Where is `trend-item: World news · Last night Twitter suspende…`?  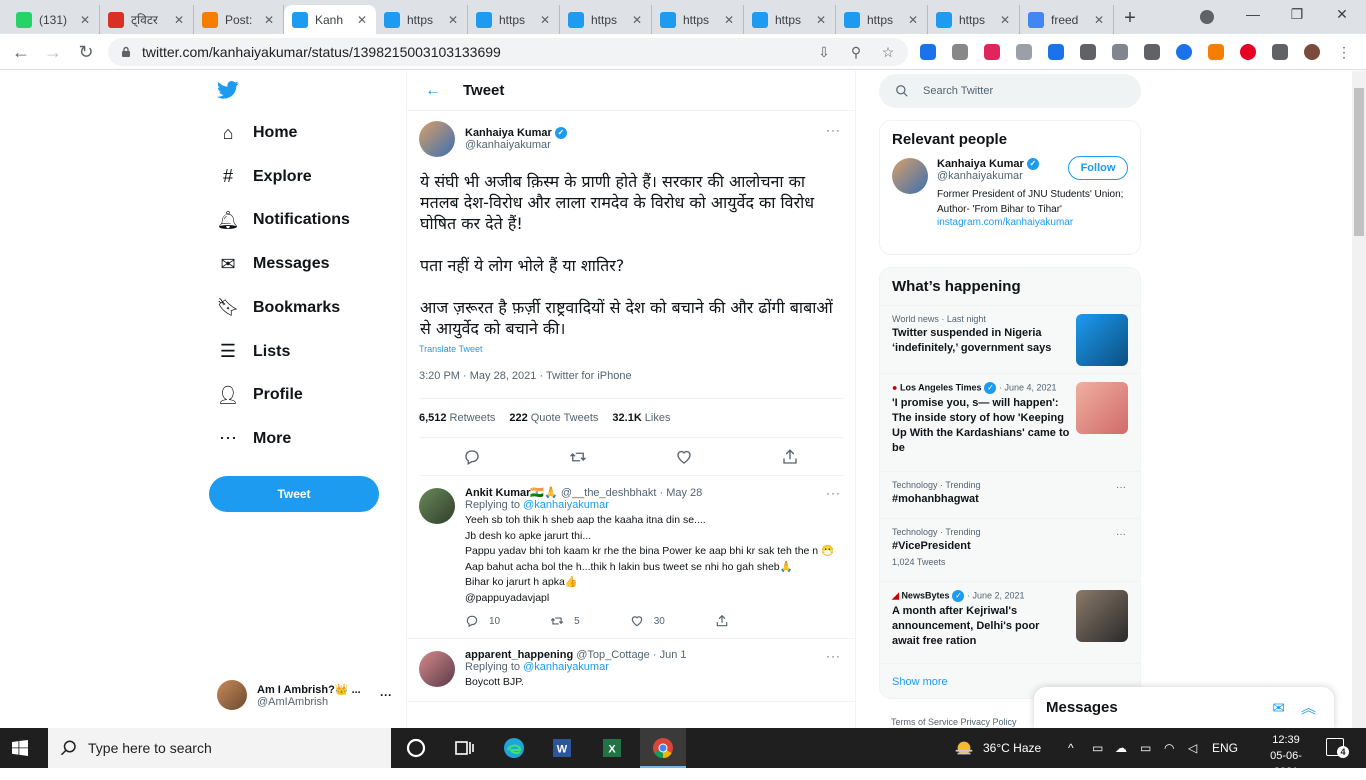 trend-item: World news · Last night Twitter suspende… is located at coordinates (1010, 339).